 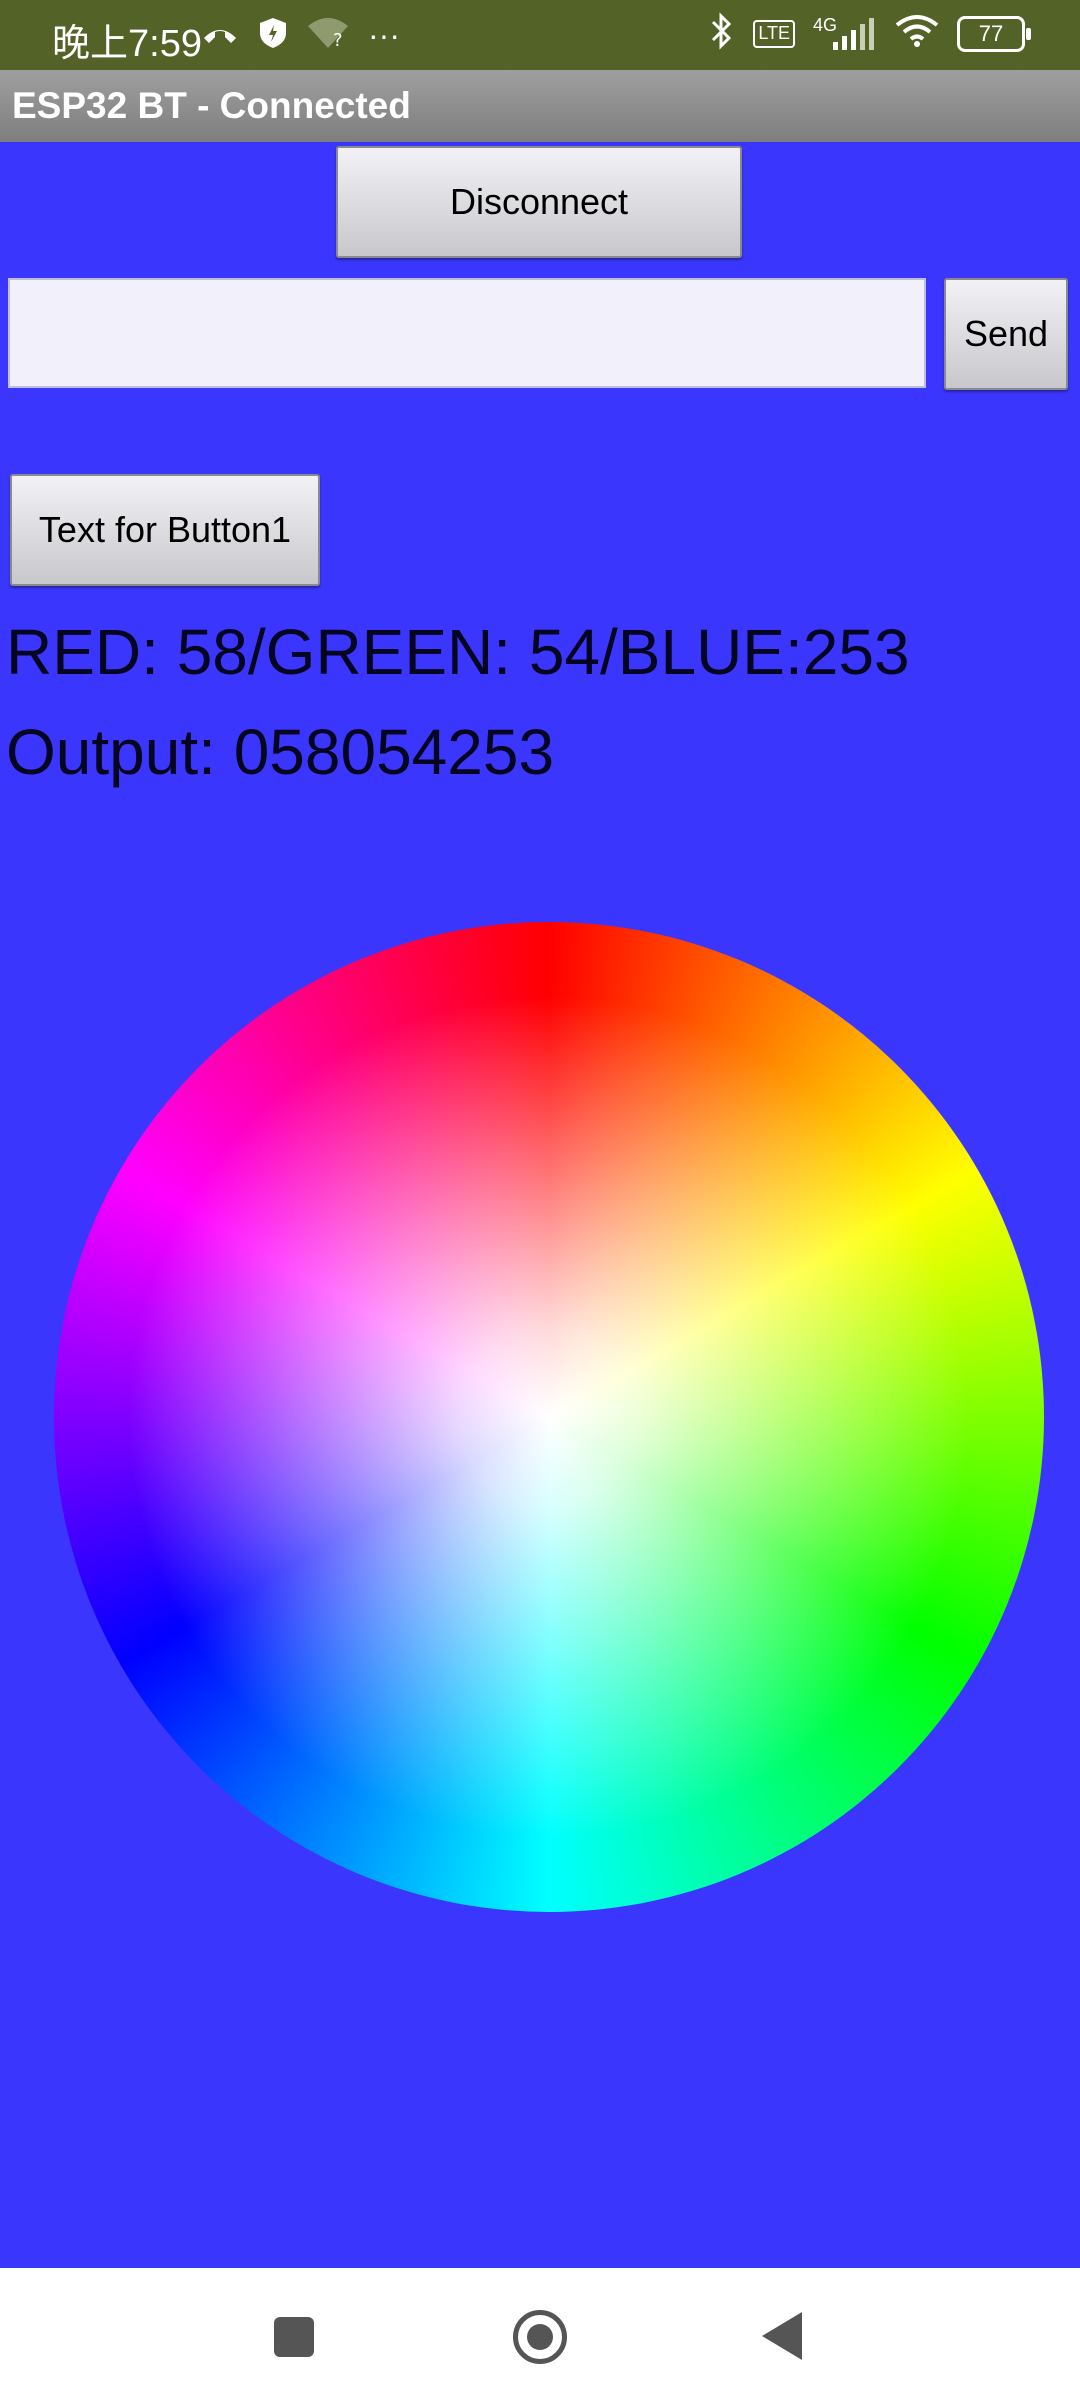 I want to click on navigation-bar, so click(x=540, y=2334).